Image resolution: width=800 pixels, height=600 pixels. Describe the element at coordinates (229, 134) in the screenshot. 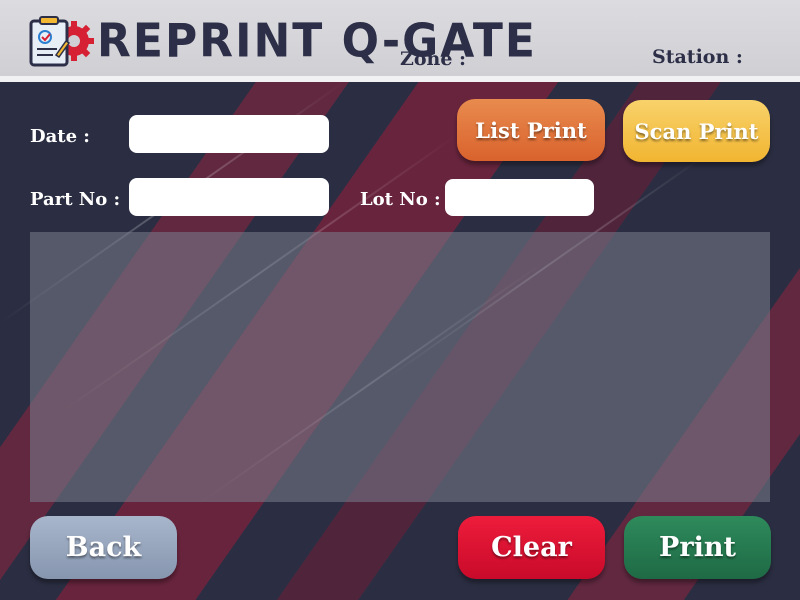

I see `date-input` at that location.